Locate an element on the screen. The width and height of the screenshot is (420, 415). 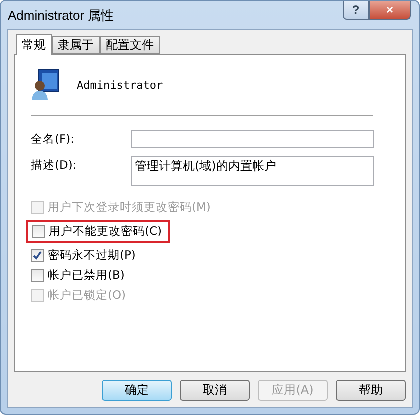
checkbox-label: 帐户已锁定(O) is located at coordinates (87, 295).